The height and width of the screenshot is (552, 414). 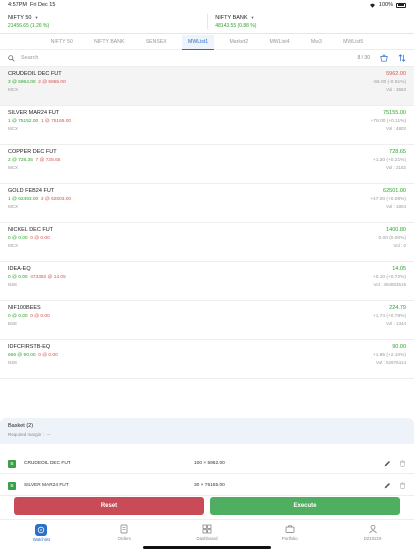 I want to click on battery-percent: 100%, so click(x=385, y=5).